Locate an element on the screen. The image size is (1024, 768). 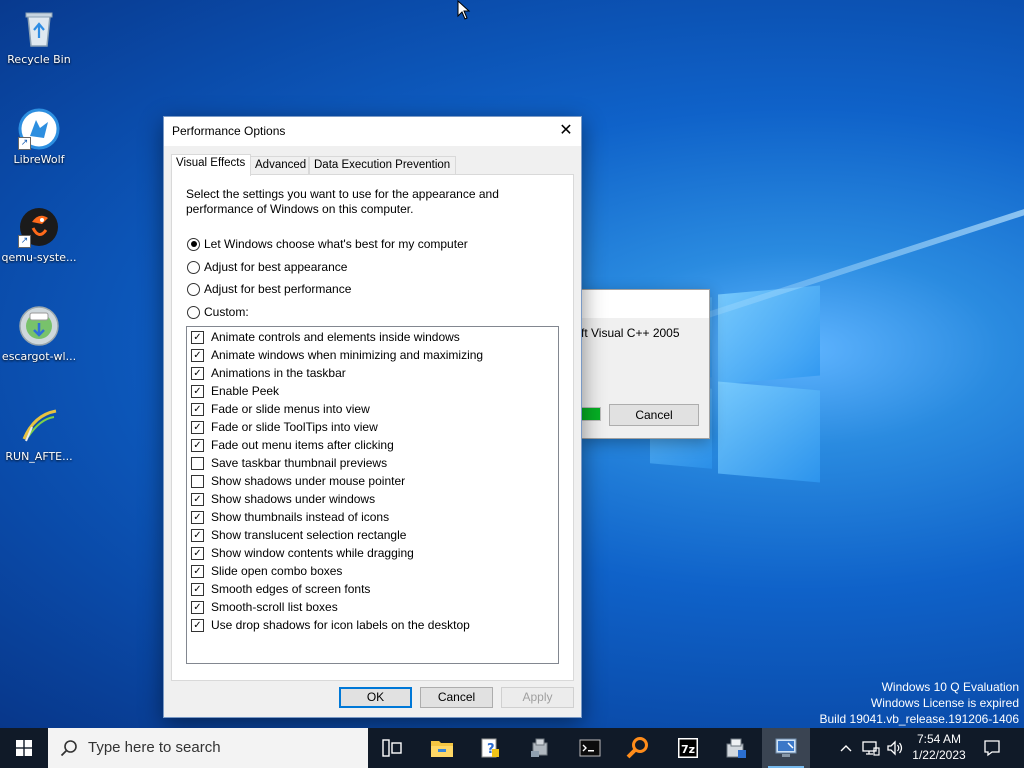
tab-data-execution-prevention: Data Execution Prevention is located at coordinates (382, 165).